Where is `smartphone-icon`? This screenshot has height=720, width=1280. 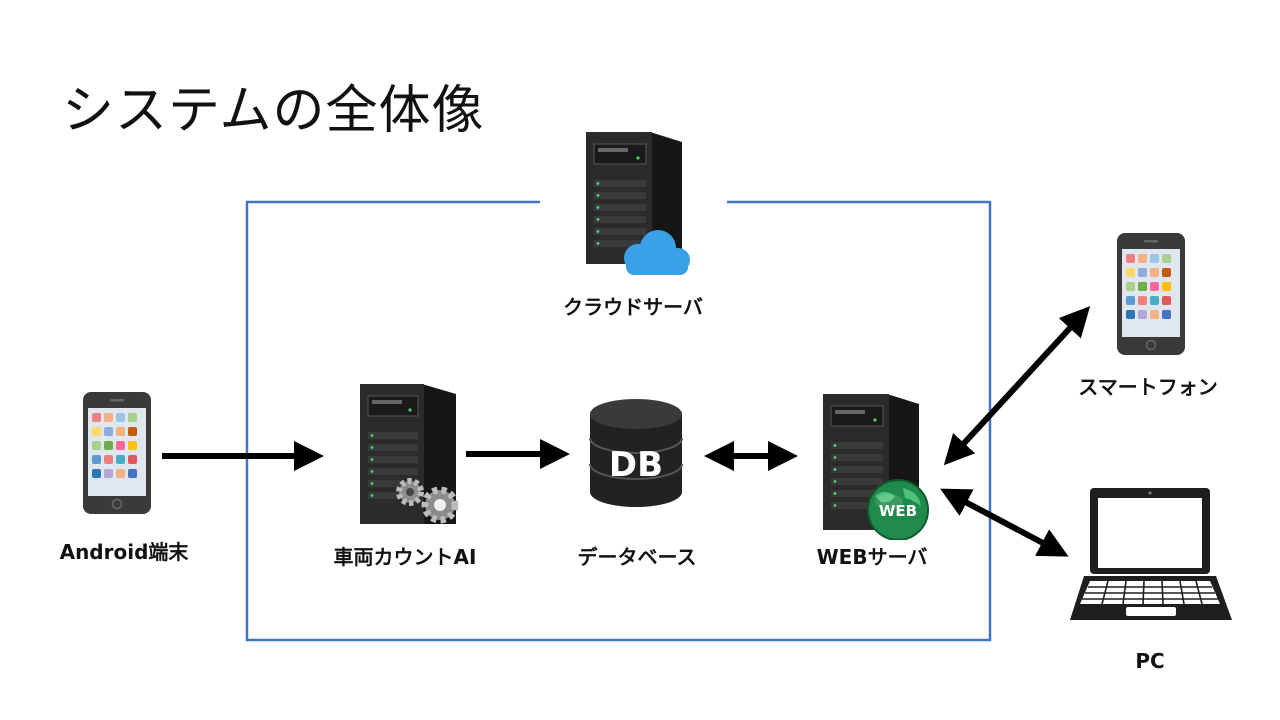 smartphone-icon is located at coordinates (1151, 294).